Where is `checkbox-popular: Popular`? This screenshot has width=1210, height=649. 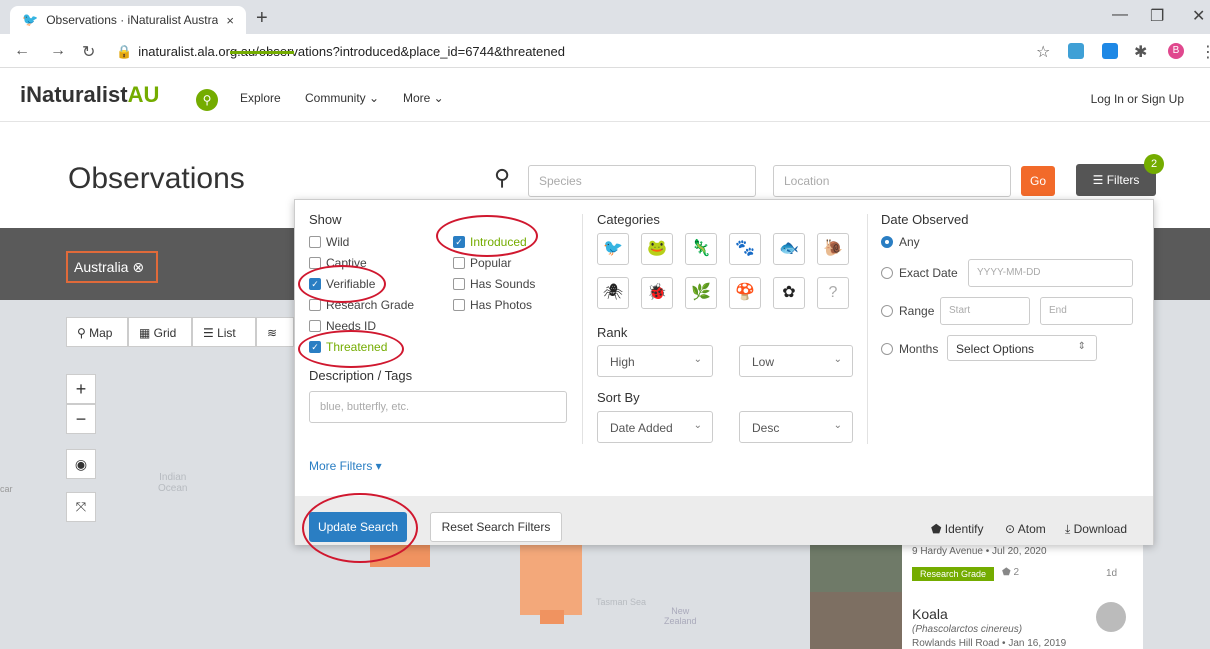 checkbox-popular: Popular is located at coordinates (482, 263).